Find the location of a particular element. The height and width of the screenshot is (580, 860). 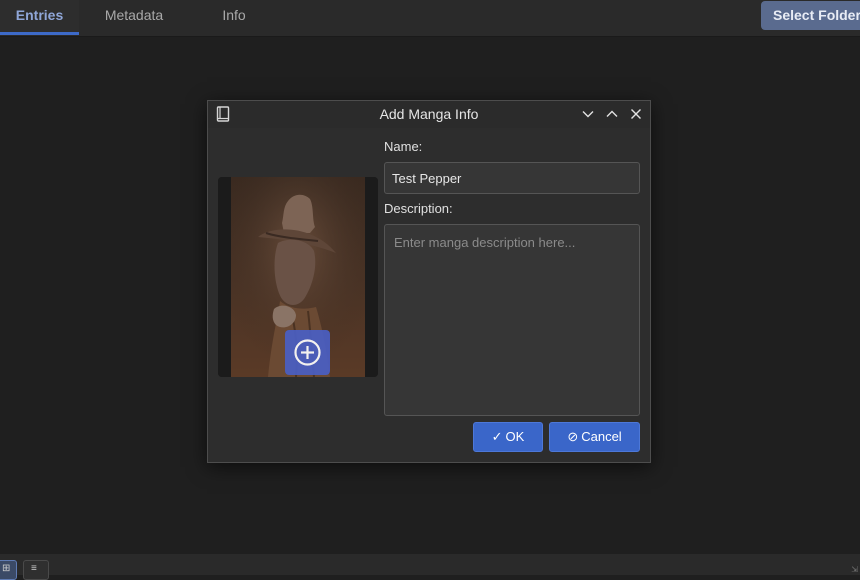

cancel-circle-icon: ⊘ is located at coordinates (573, 436).